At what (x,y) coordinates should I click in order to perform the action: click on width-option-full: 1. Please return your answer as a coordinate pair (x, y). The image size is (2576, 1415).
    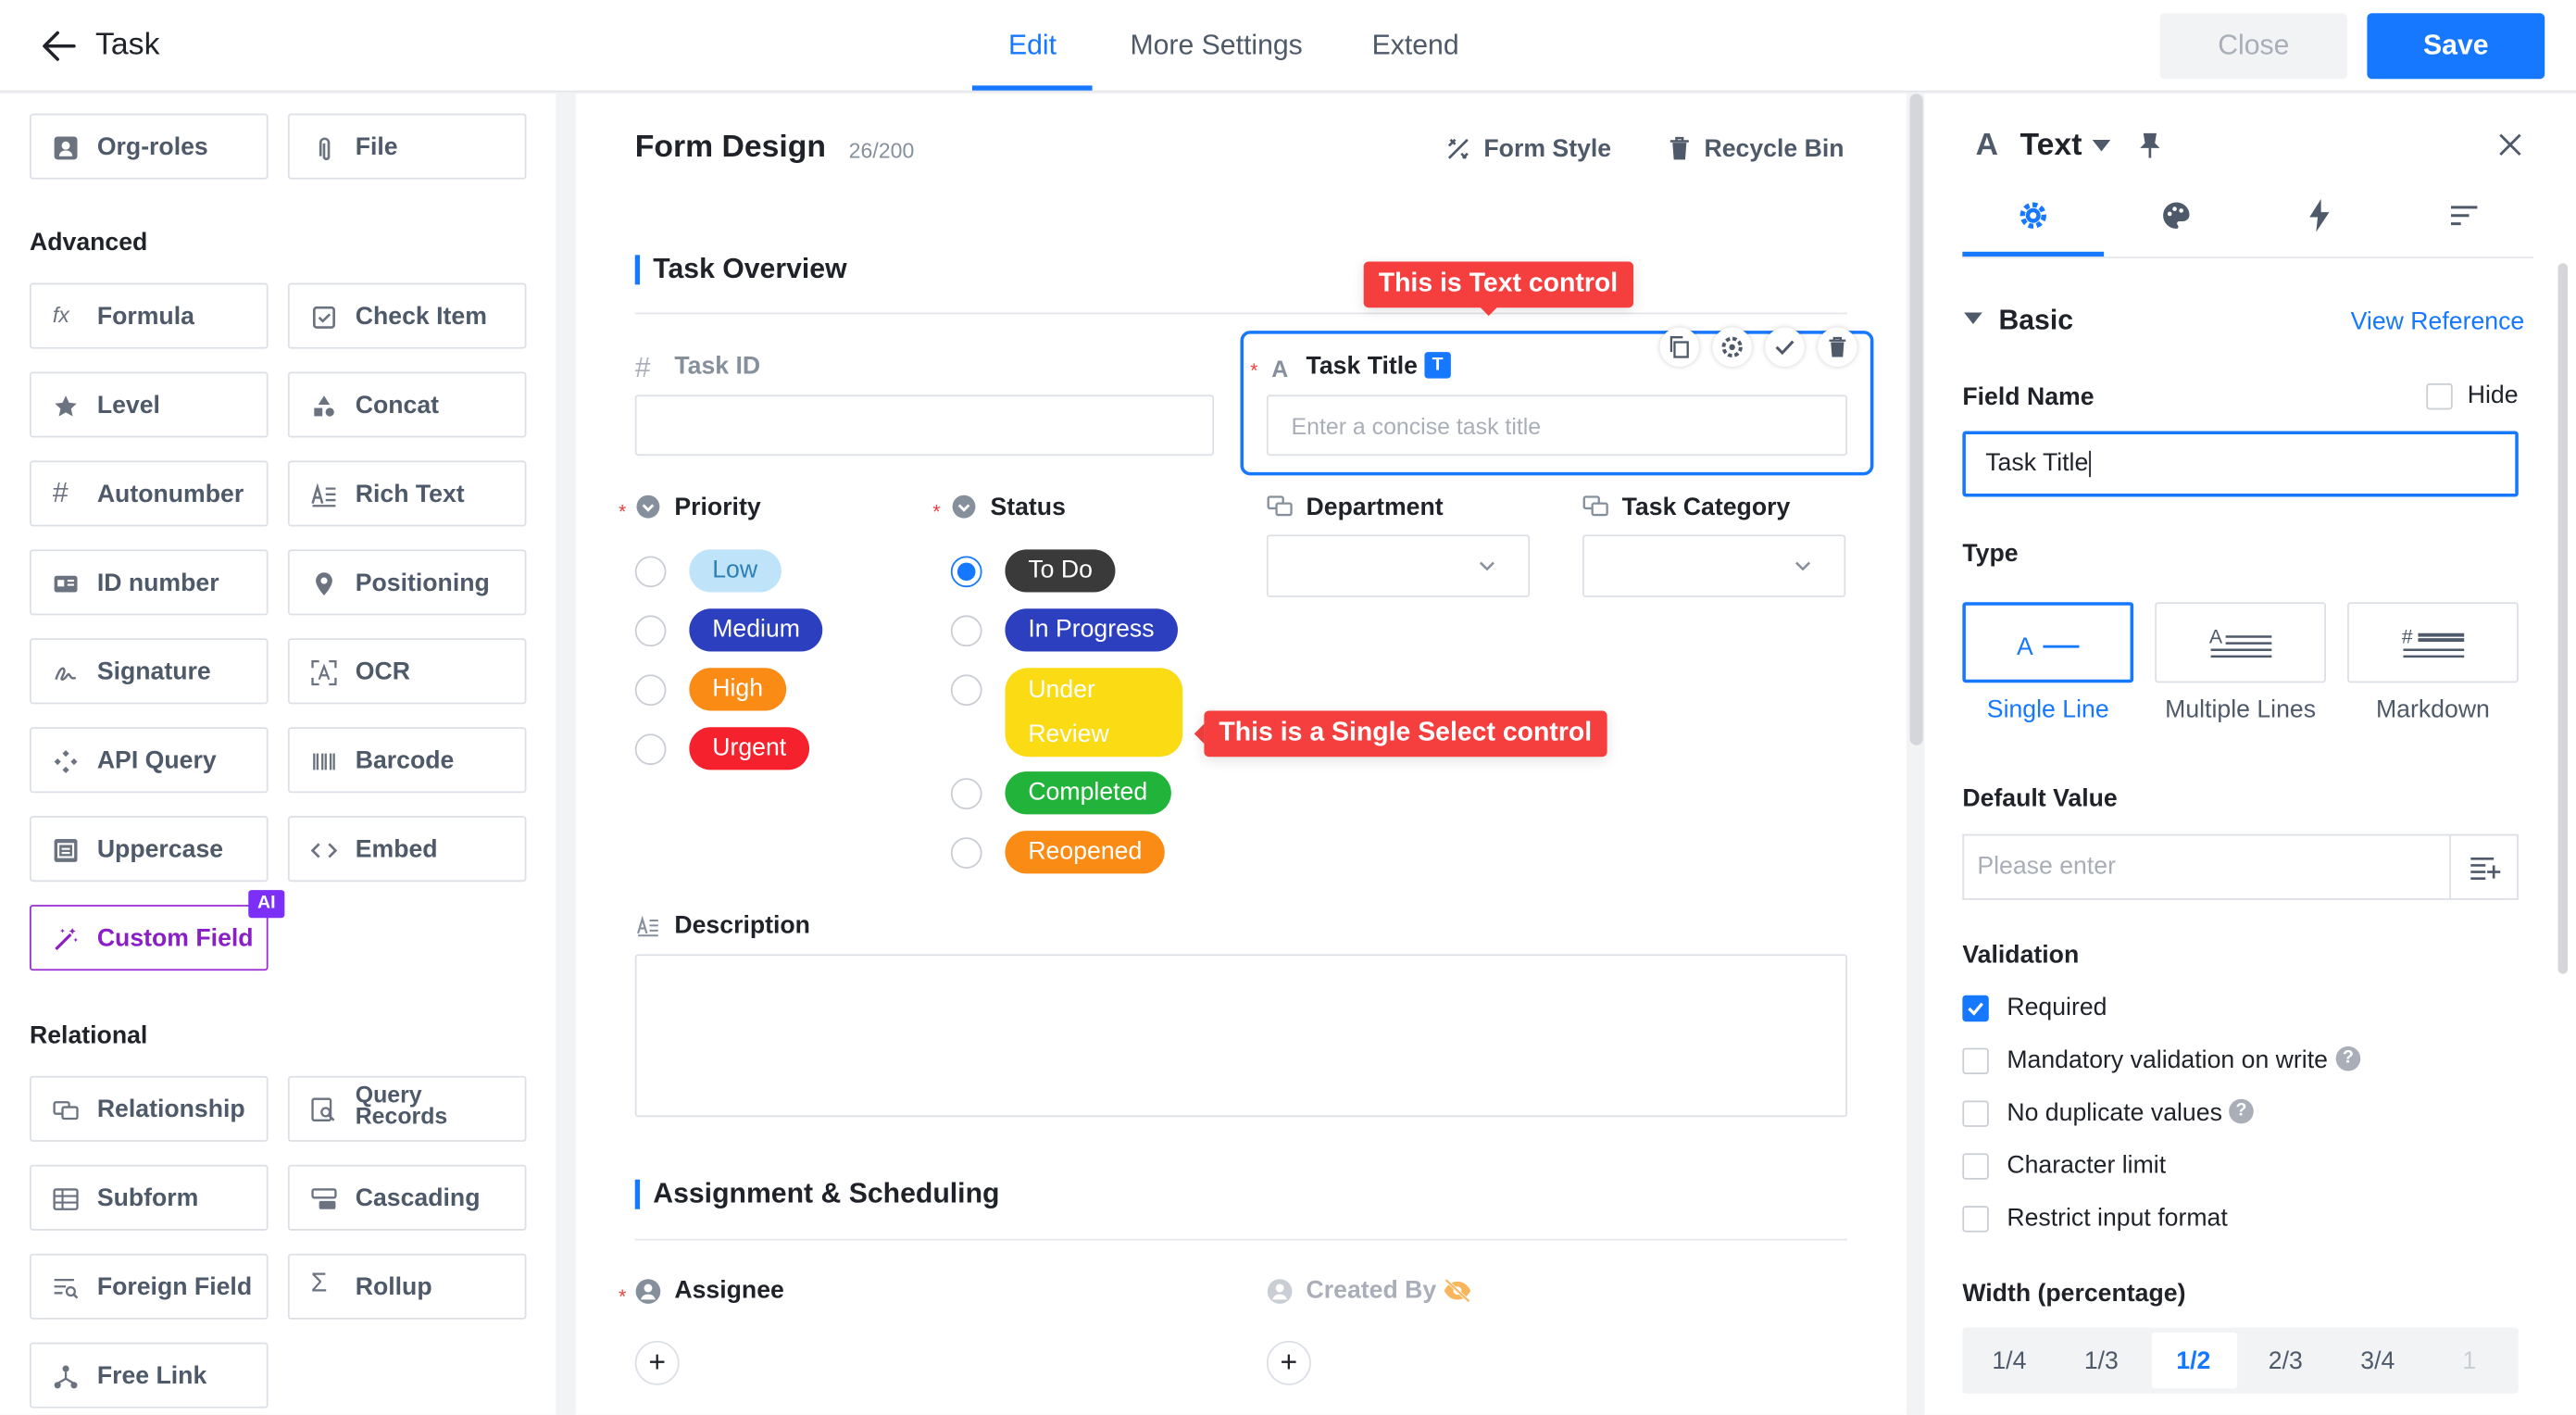
    Looking at the image, I should click on (2469, 1361).